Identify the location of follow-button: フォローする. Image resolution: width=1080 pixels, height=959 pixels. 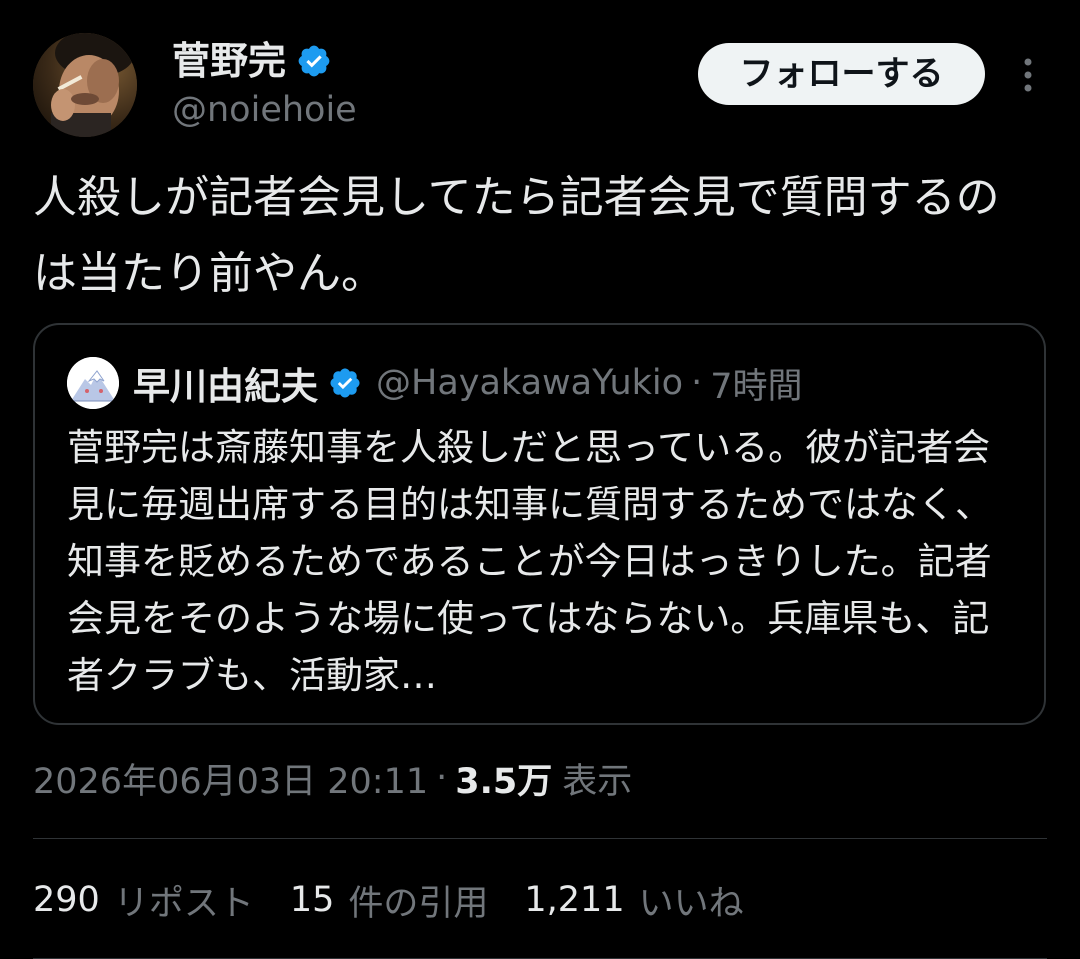
(841, 74).